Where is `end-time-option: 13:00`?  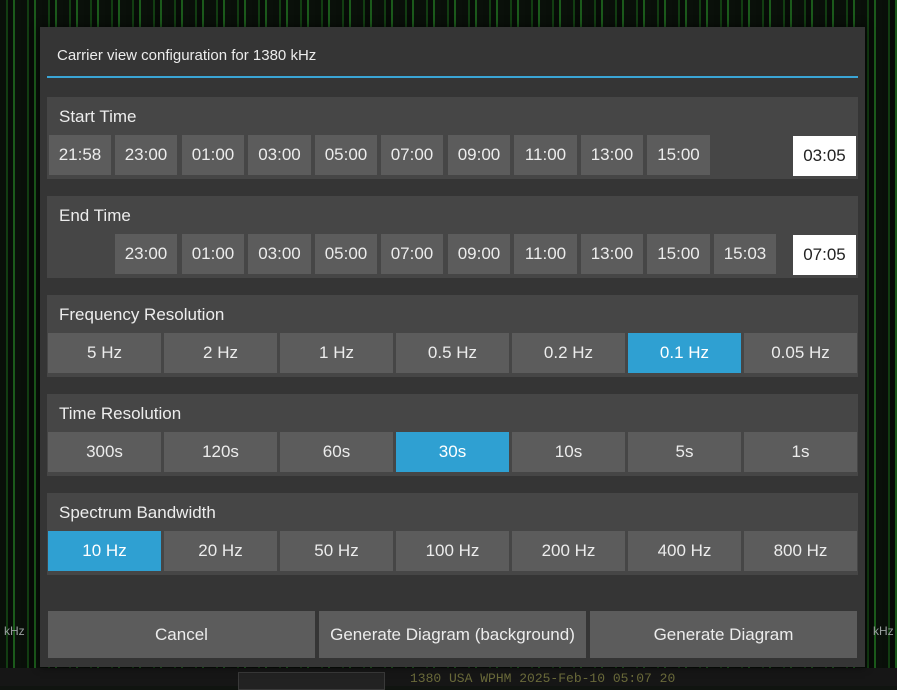
end-time-option: 13:00 is located at coordinates (612, 254).